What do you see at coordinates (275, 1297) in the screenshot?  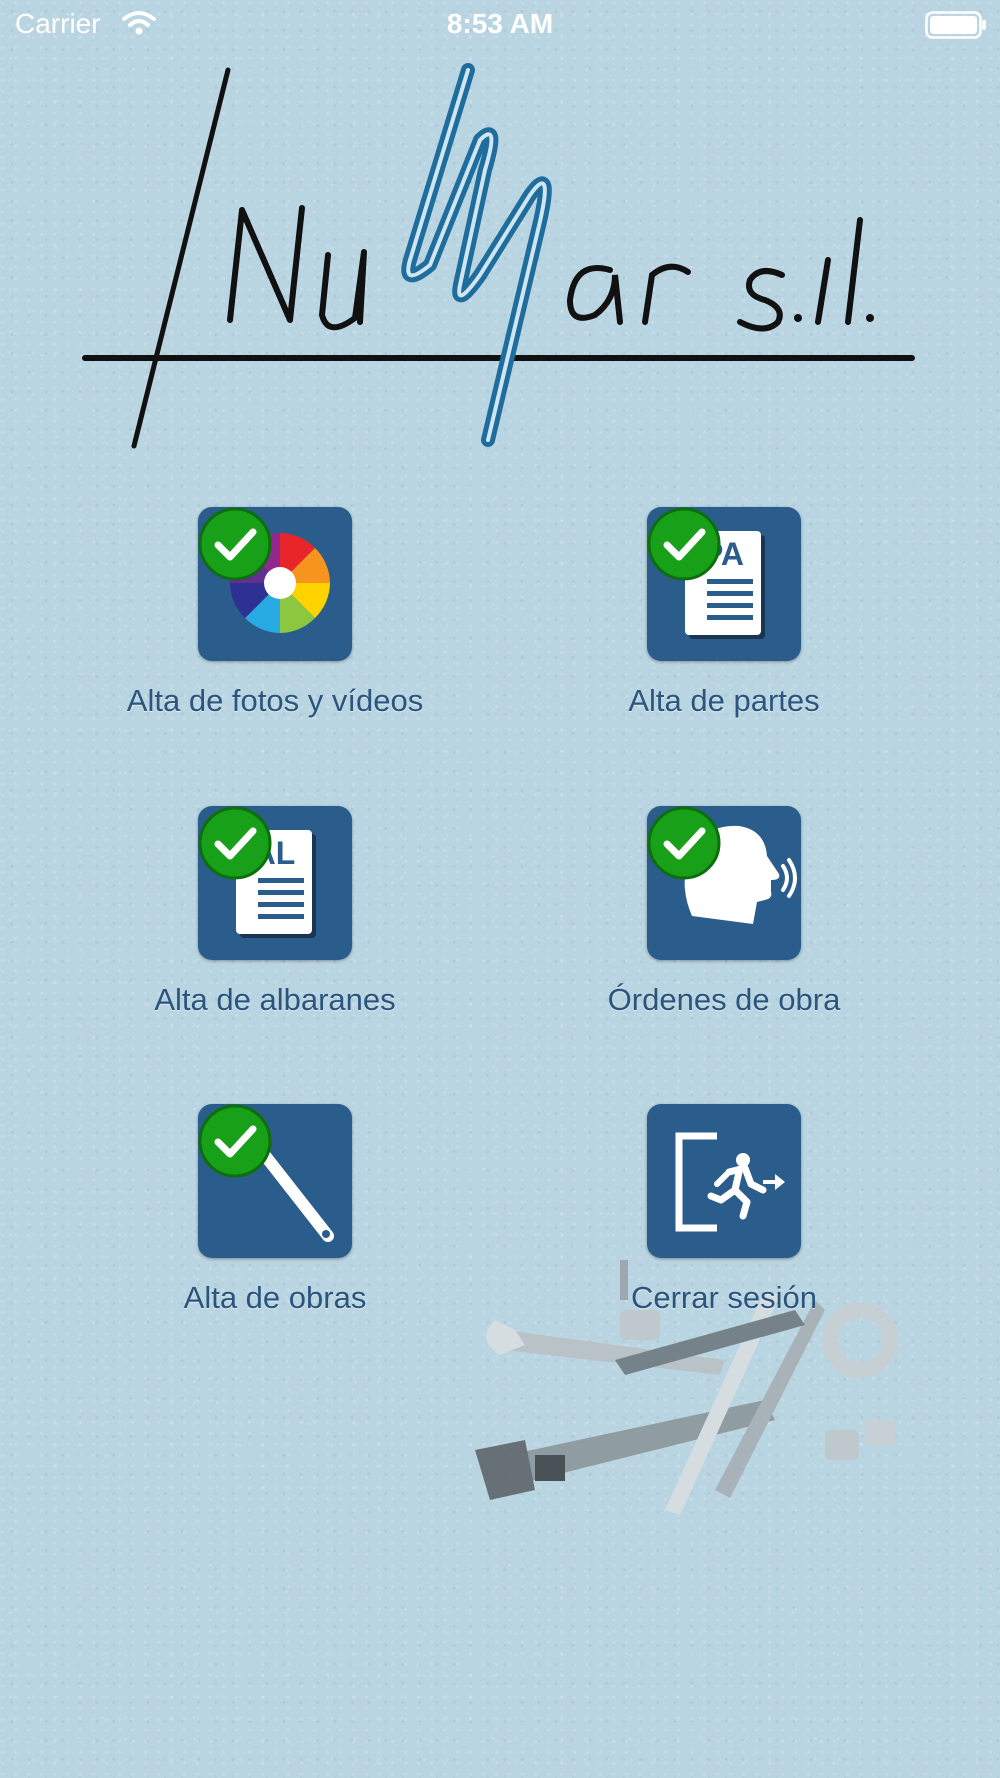 I see `menu-label: Alta de obras` at bounding box center [275, 1297].